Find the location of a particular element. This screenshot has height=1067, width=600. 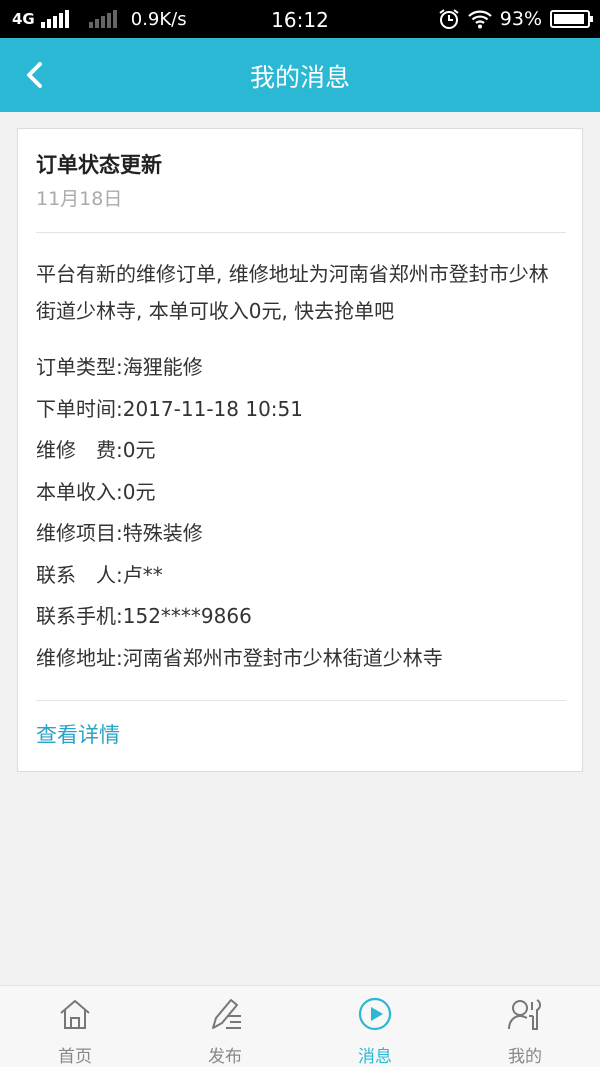

field-income: 本单收入: 0元 is located at coordinates (96, 491).